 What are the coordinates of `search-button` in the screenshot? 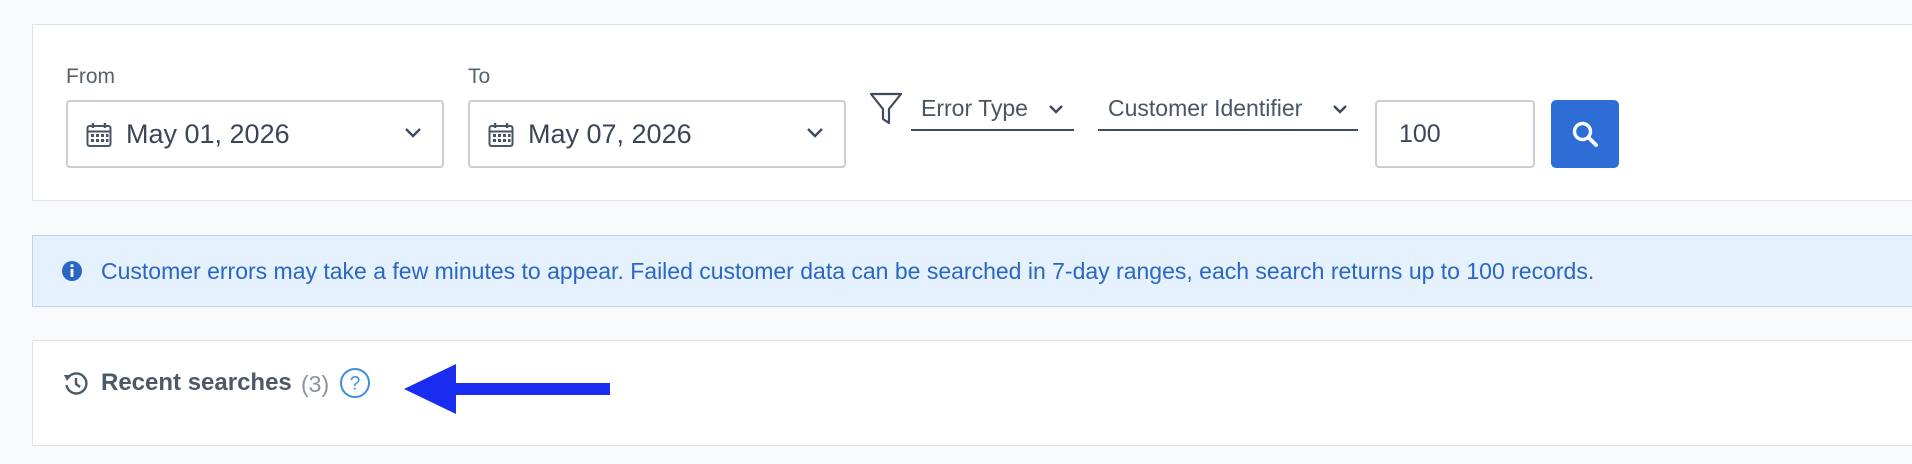 It's located at (1585, 134).